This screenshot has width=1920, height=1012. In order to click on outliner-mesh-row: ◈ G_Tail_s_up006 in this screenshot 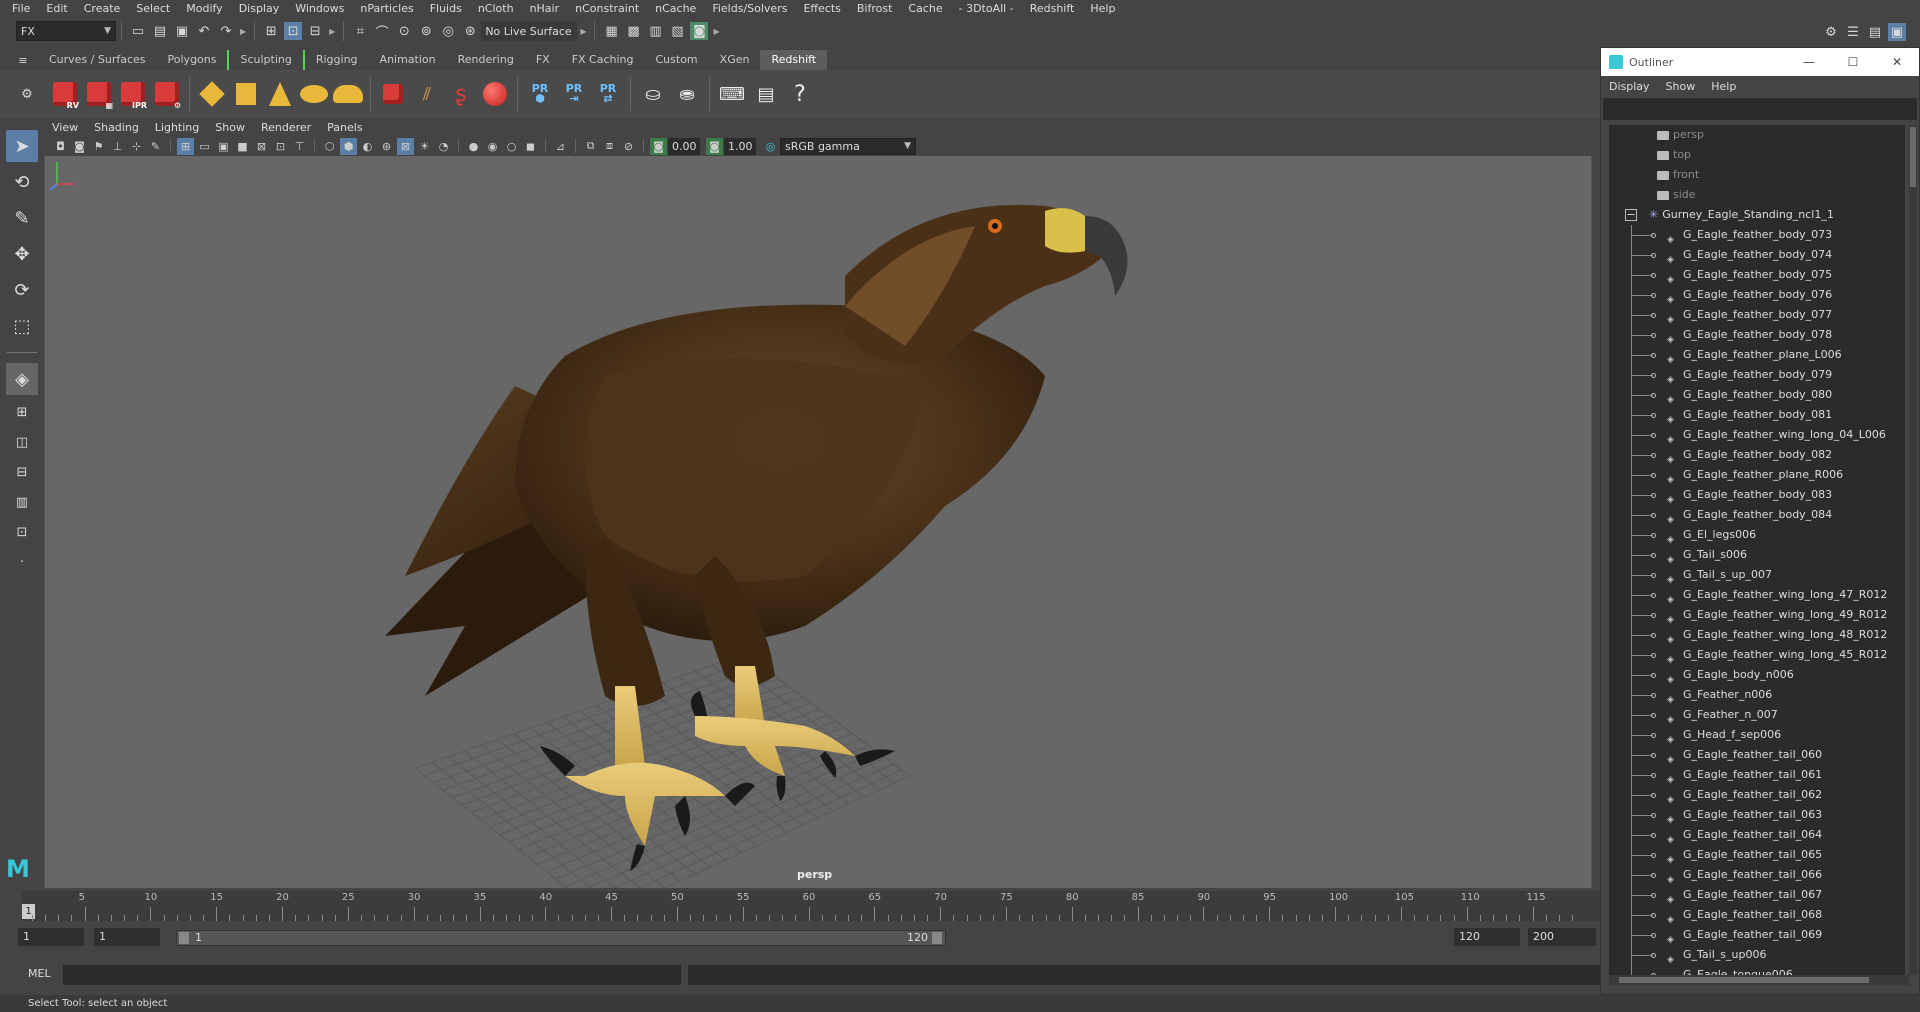, I will do `click(1757, 955)`.